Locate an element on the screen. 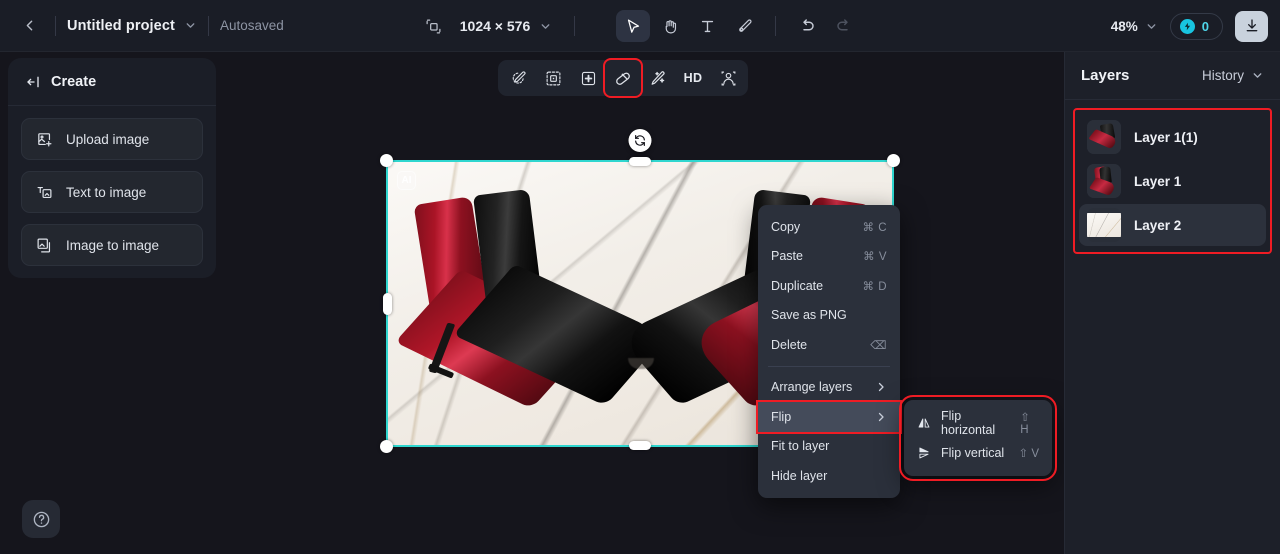 The image size is (1280, 554). menu-label: Flip is located at coordinates (781, 416).